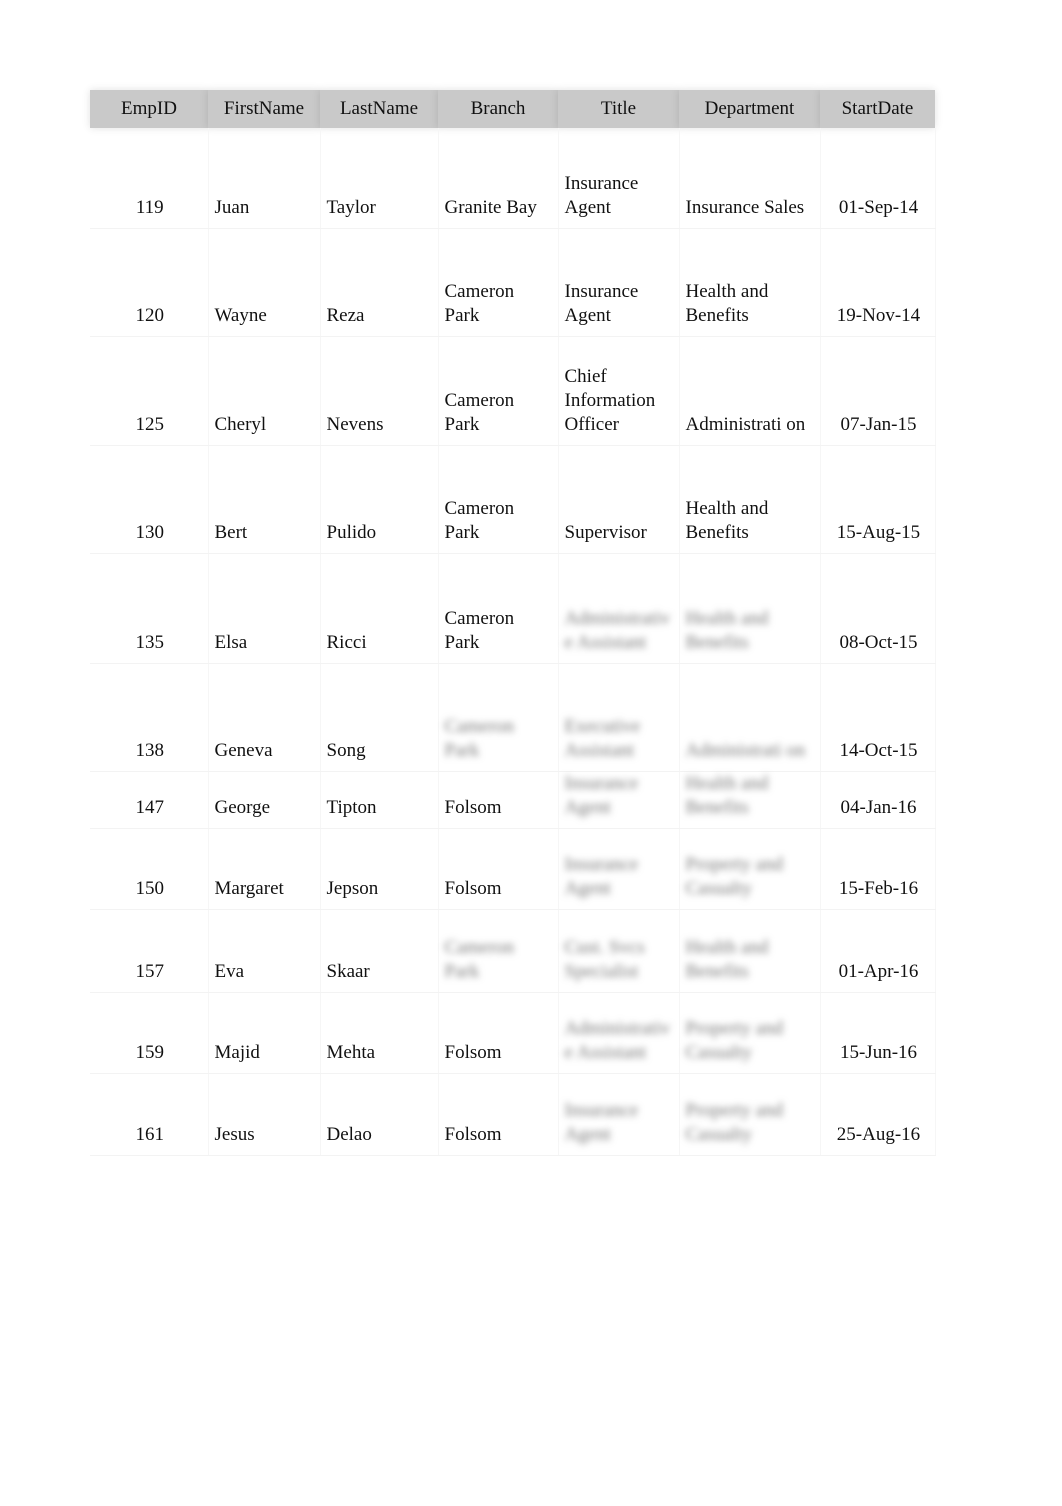 Image resolution: width=1062 pixels, height=1506 pixels. I want to click on cell-firstname: Jesus, so click(264, 1114).